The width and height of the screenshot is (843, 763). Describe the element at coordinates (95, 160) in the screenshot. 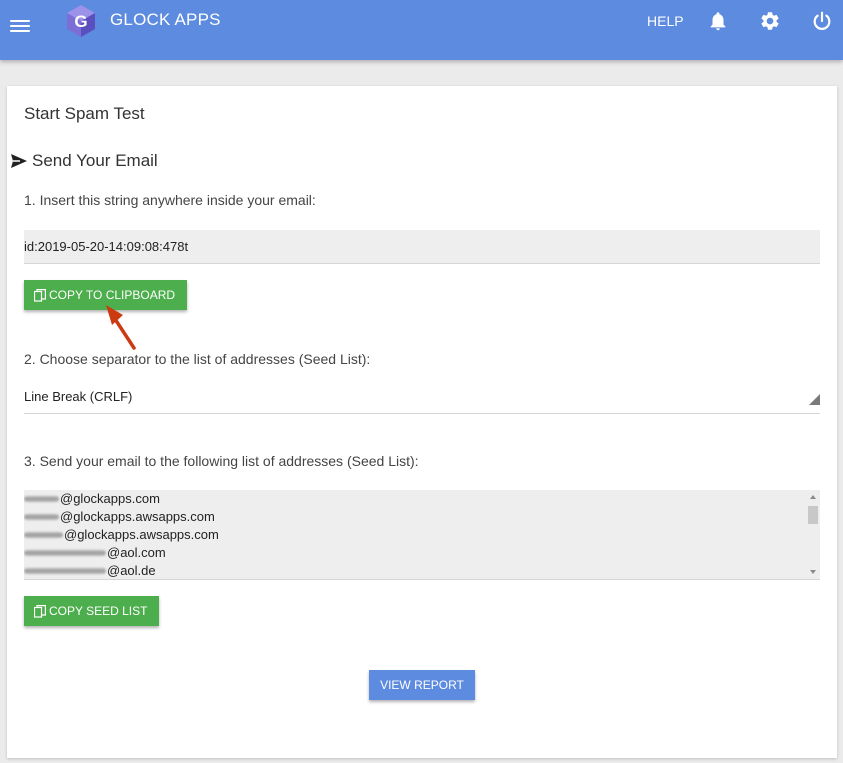

I see `section-title: Send Your Email` at that location.